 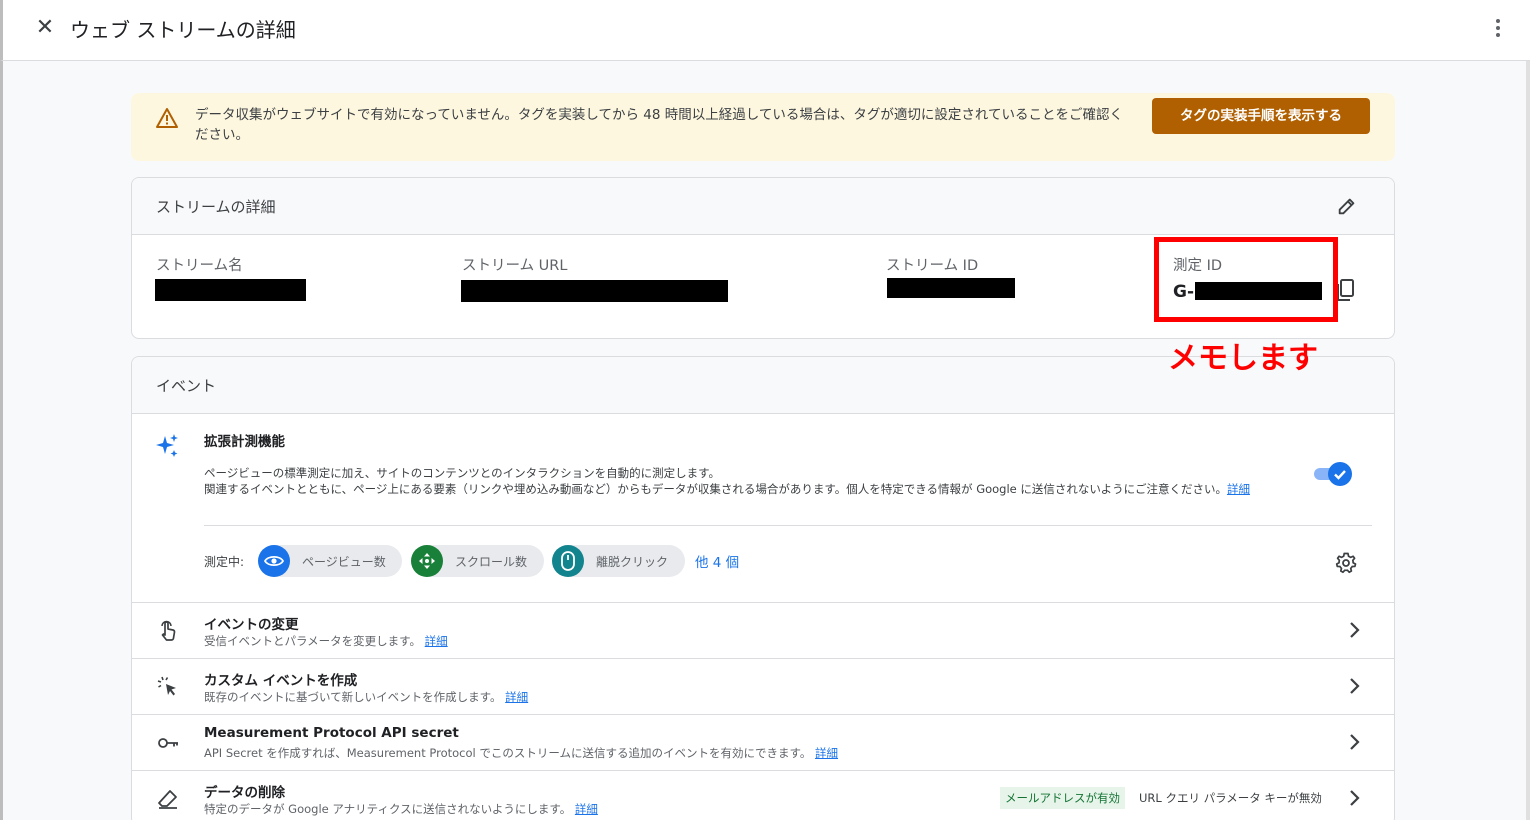 What do you see at coordinates (1498, 28) in the screenshot?
I see `more-options-icon` at bounding box center [1498, 28].